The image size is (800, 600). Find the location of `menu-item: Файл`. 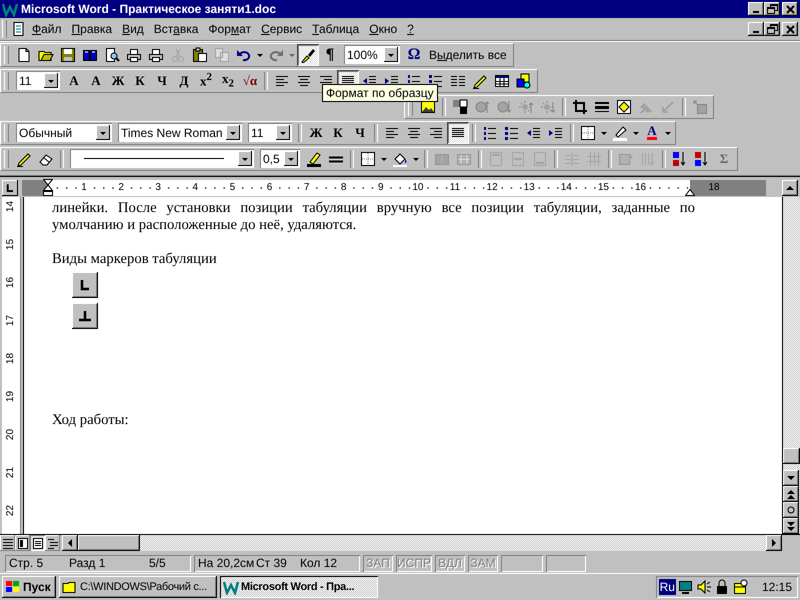

menu-item: Файл is located at coordinates (47, 29).